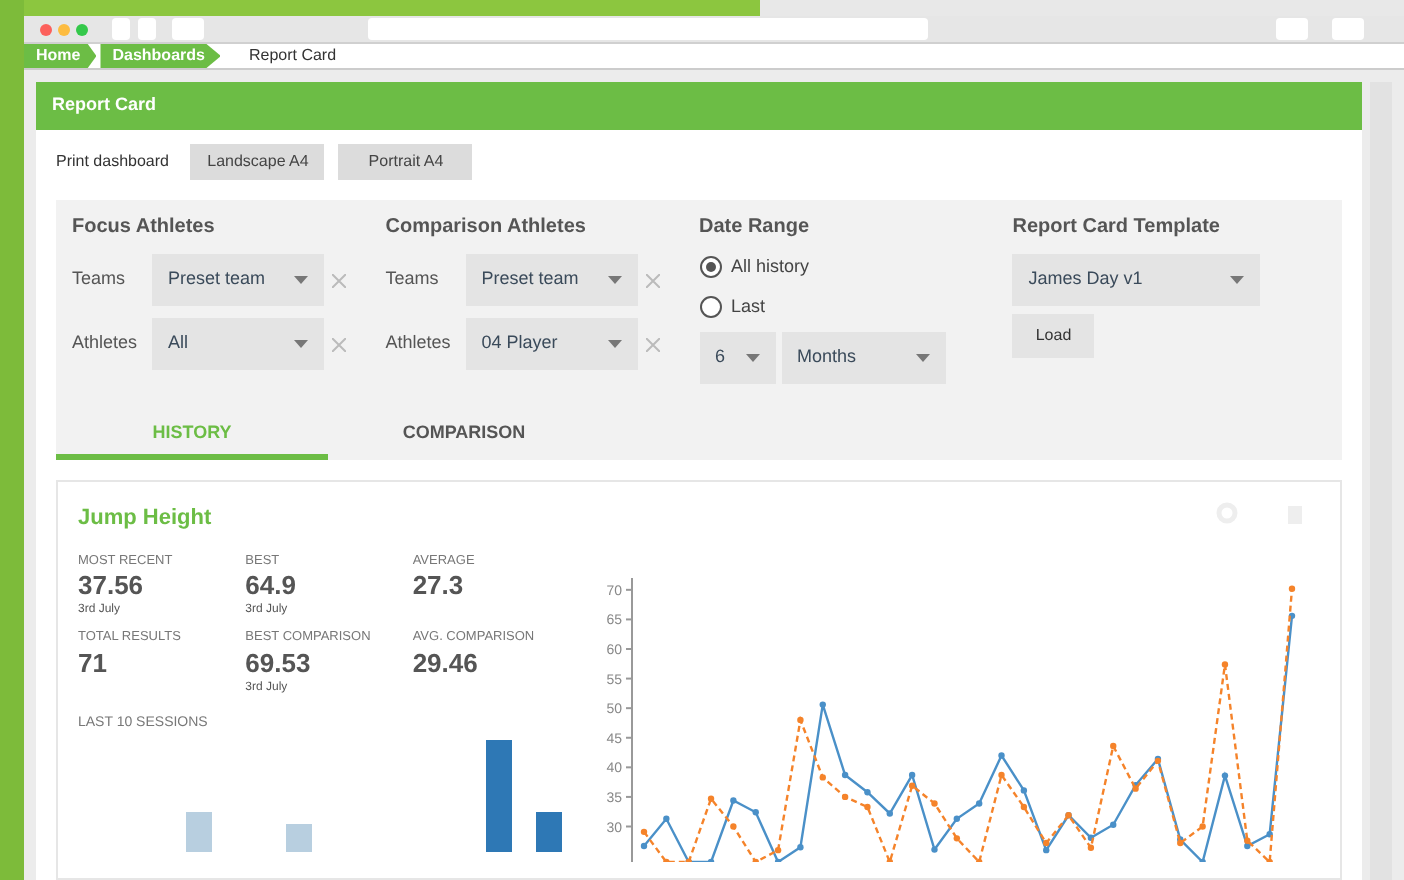 This screenshot has width=1404, height=880. Describe the element at coordinates (146, 519) in the screenshot. I see `card-title: Jump Height` at that location.